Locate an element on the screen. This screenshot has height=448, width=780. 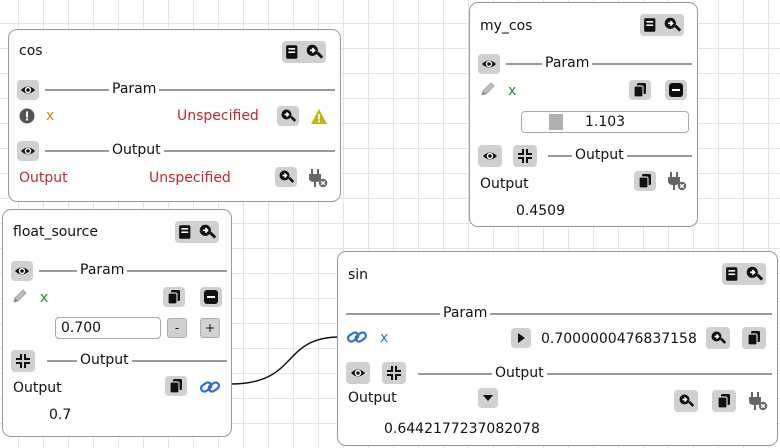
slider-handle is located at coordinates (556, 122).